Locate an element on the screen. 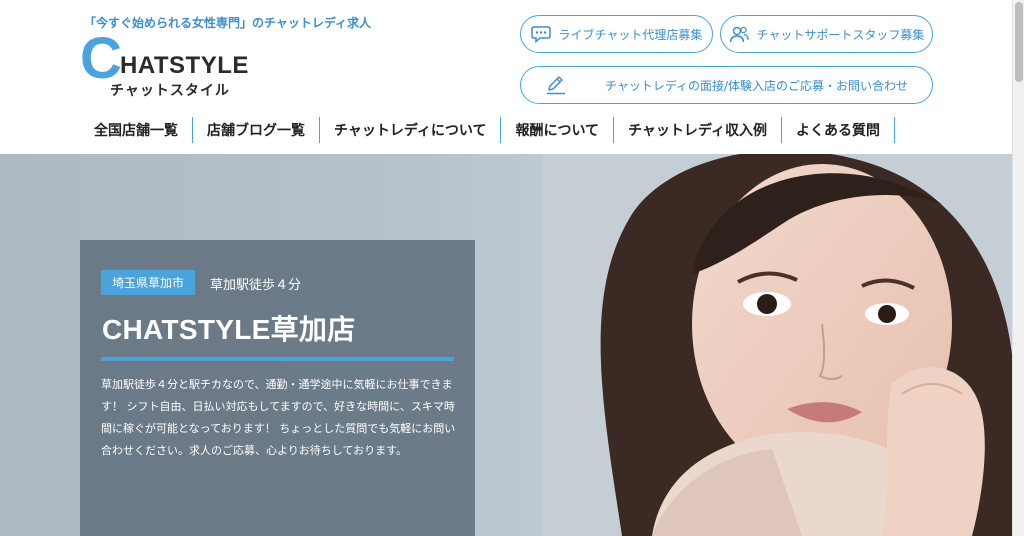 This screenshot has width=1024, height=536. logo-wordmark: HATSTYLE is located at coordinates (184, 65).